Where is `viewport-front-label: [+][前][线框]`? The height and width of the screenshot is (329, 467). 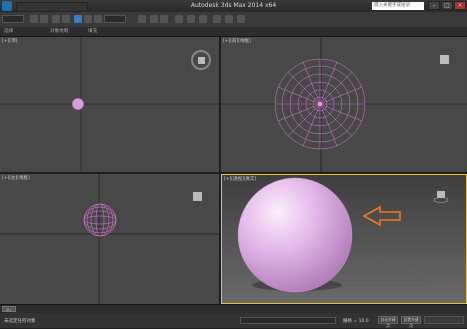
viewport-front-label: [+][前][线框] is located at coordinates (237, 41).